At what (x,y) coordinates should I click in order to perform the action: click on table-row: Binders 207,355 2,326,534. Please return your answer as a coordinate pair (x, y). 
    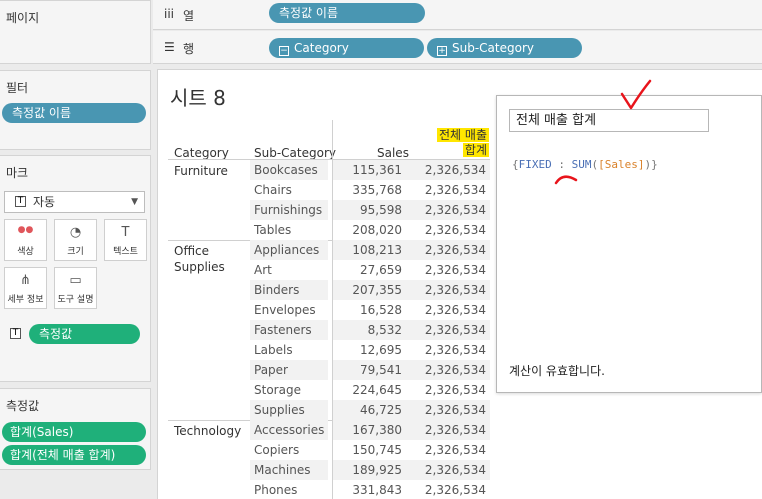
    Looking at the image, I should click on (370, 290).